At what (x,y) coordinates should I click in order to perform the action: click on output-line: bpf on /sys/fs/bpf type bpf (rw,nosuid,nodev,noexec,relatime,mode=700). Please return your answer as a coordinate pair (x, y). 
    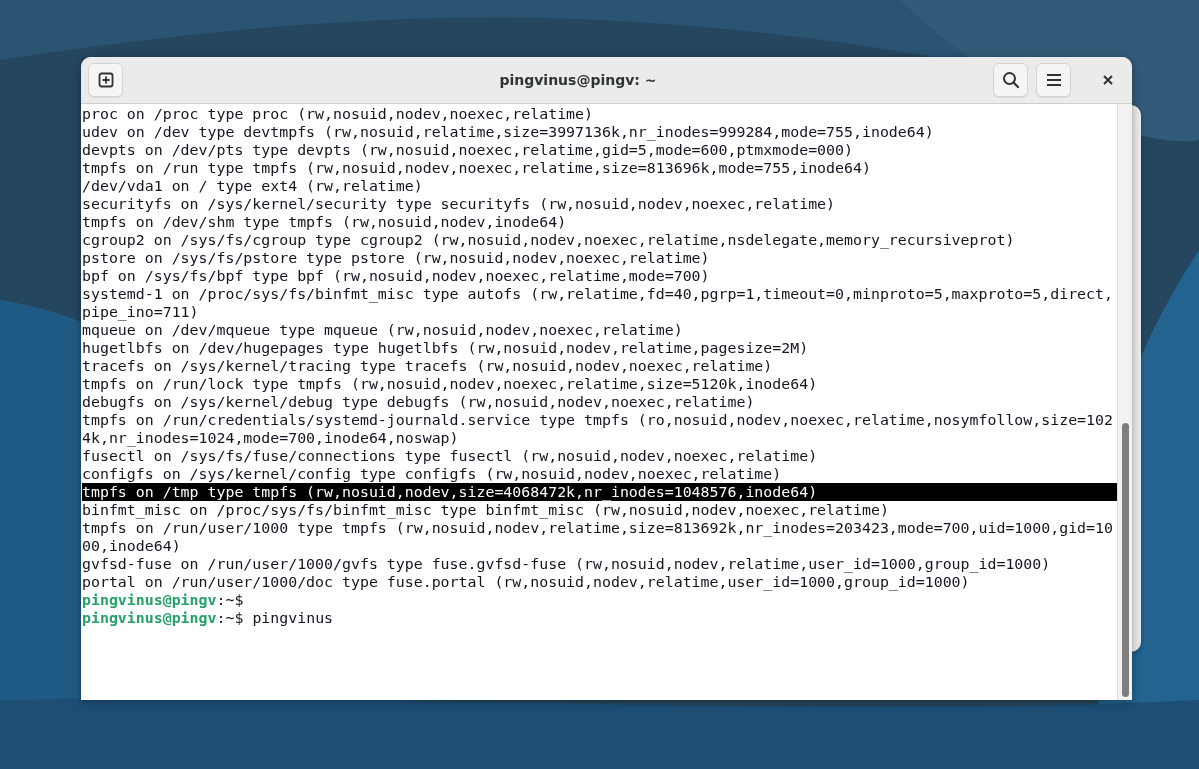
    Looking at the image, I should click on (396, 276).